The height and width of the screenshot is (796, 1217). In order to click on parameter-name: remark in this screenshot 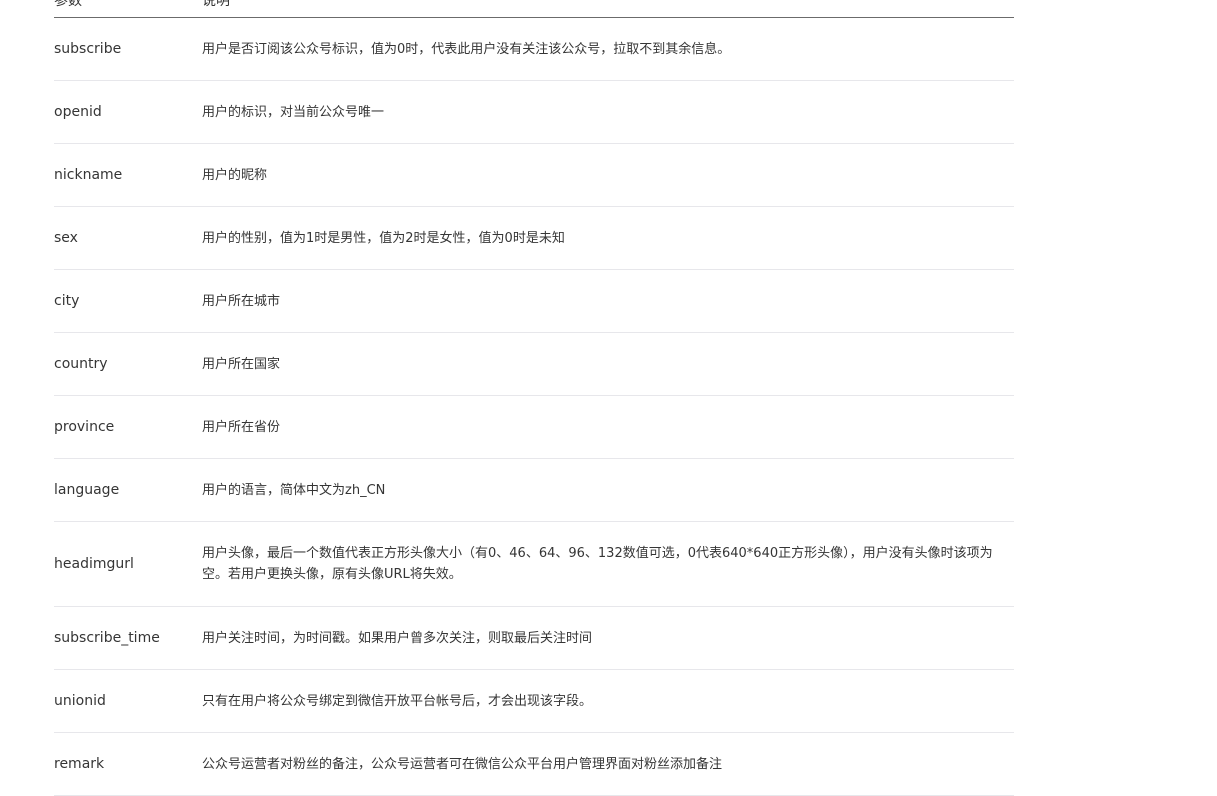, I will do `click(128, 764)`.